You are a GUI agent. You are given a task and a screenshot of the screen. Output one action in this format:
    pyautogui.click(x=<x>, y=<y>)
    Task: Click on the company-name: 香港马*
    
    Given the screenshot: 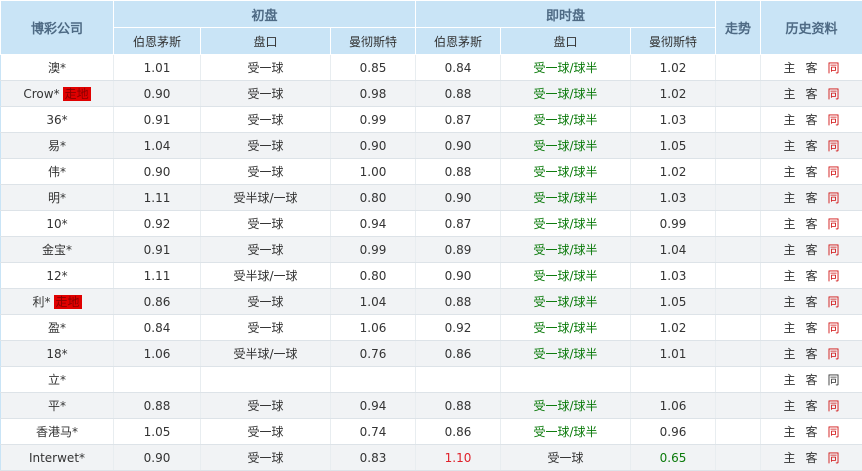 What is the action you would take?
    pyautogui.click(x=57, y=432)
    